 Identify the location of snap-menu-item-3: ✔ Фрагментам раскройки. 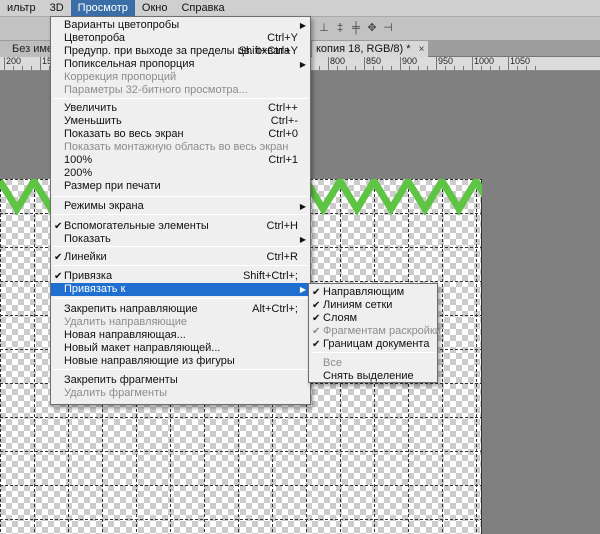
(375, 331).